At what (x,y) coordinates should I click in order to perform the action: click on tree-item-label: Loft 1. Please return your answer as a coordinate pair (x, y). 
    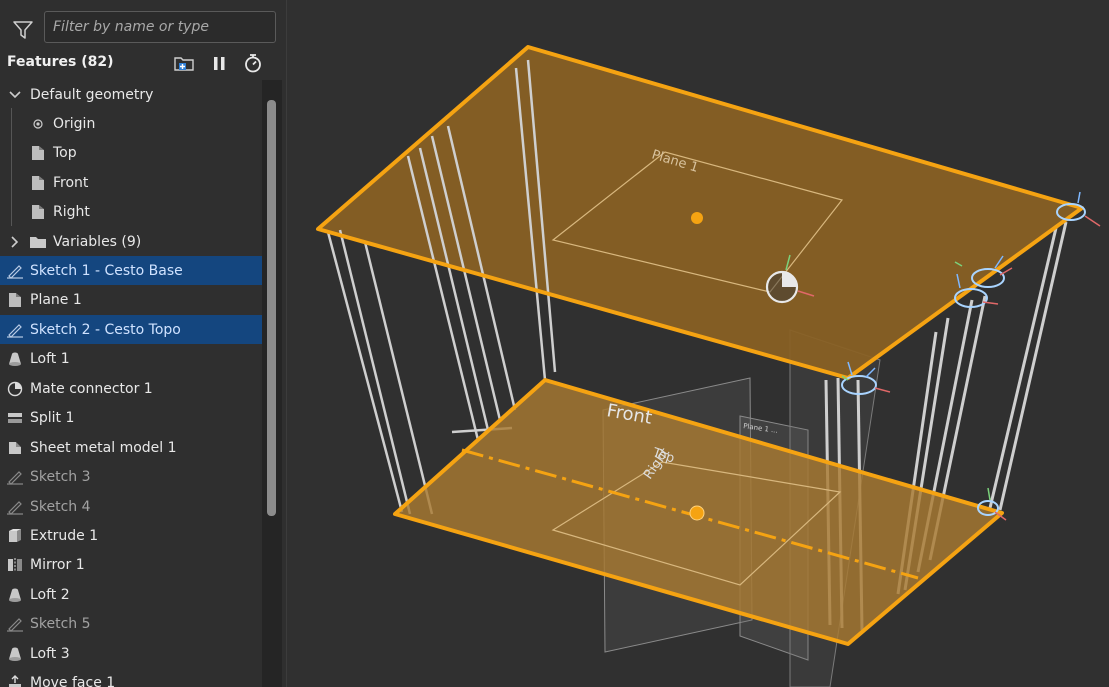
    Looking at the image, I should click on (50, 358).